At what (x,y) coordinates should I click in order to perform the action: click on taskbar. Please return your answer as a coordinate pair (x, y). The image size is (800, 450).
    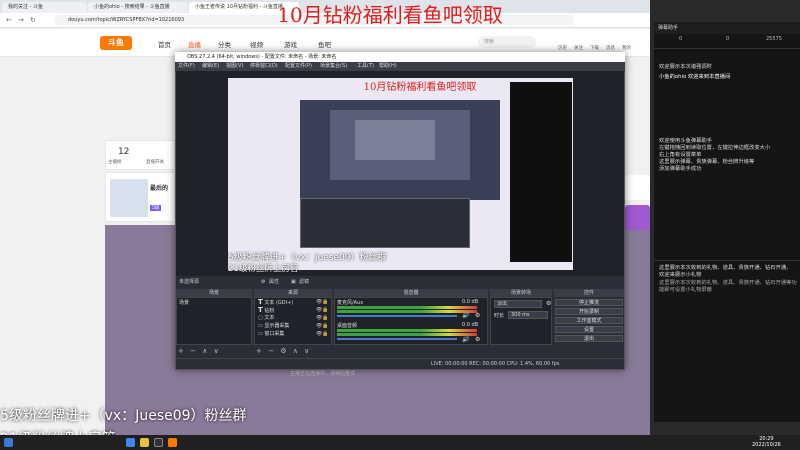
    Looking at the image, I should click on (400, 442).